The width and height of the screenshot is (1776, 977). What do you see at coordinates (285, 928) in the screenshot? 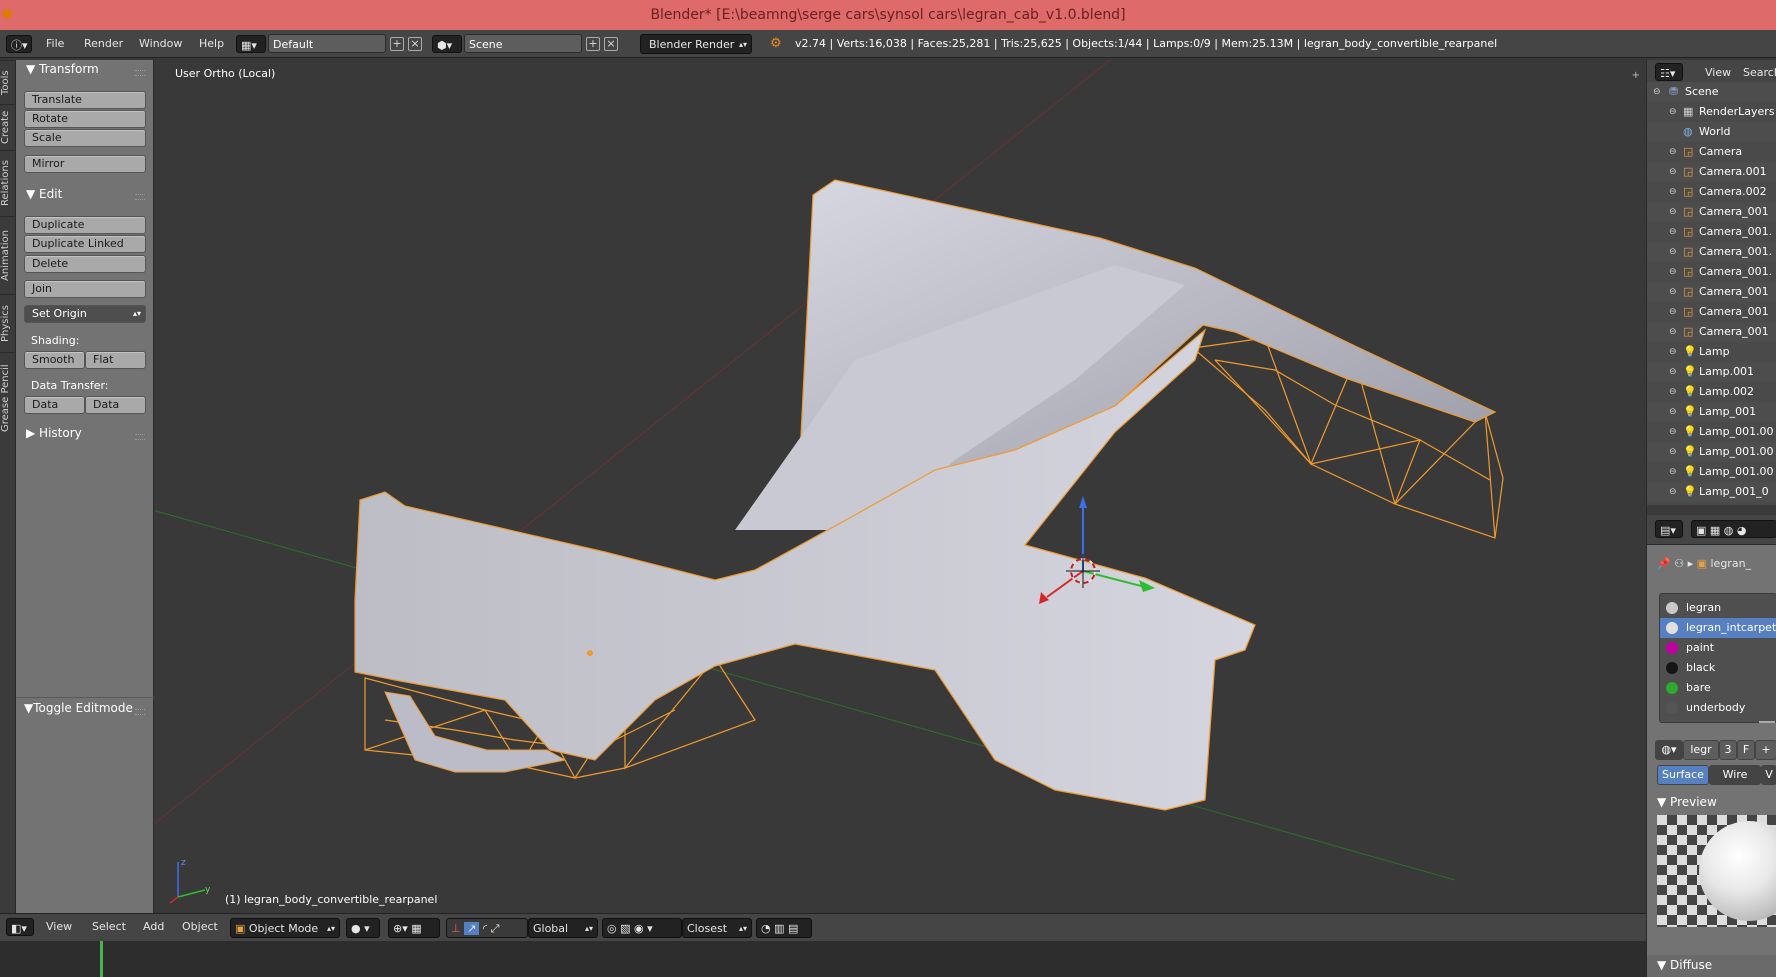
I see `mode-dropdown: ▣ Object Mode ▴▾` at bounding box center [285, 928].